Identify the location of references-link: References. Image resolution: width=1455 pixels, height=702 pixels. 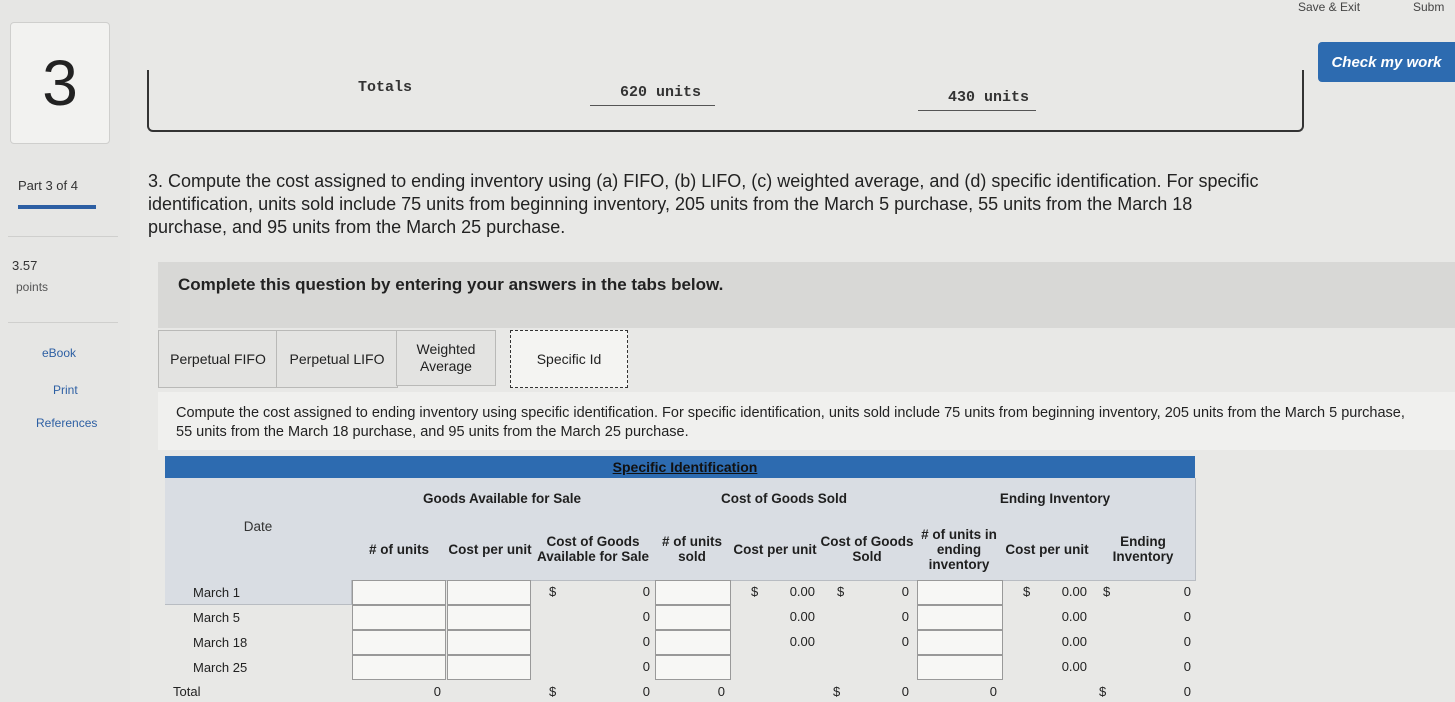
(66, 423).